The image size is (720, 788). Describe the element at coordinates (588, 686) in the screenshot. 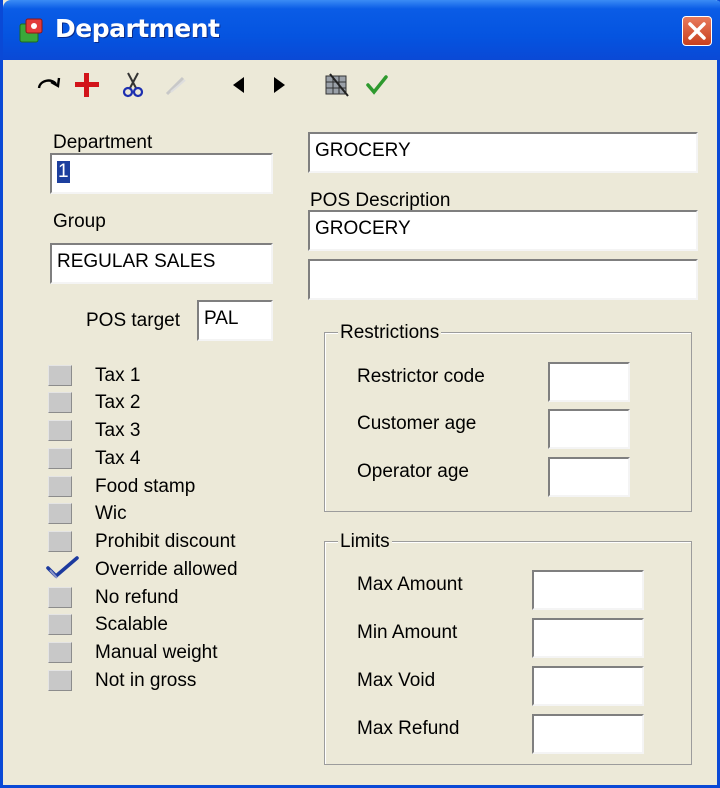

I see `max-void-field` at that location.